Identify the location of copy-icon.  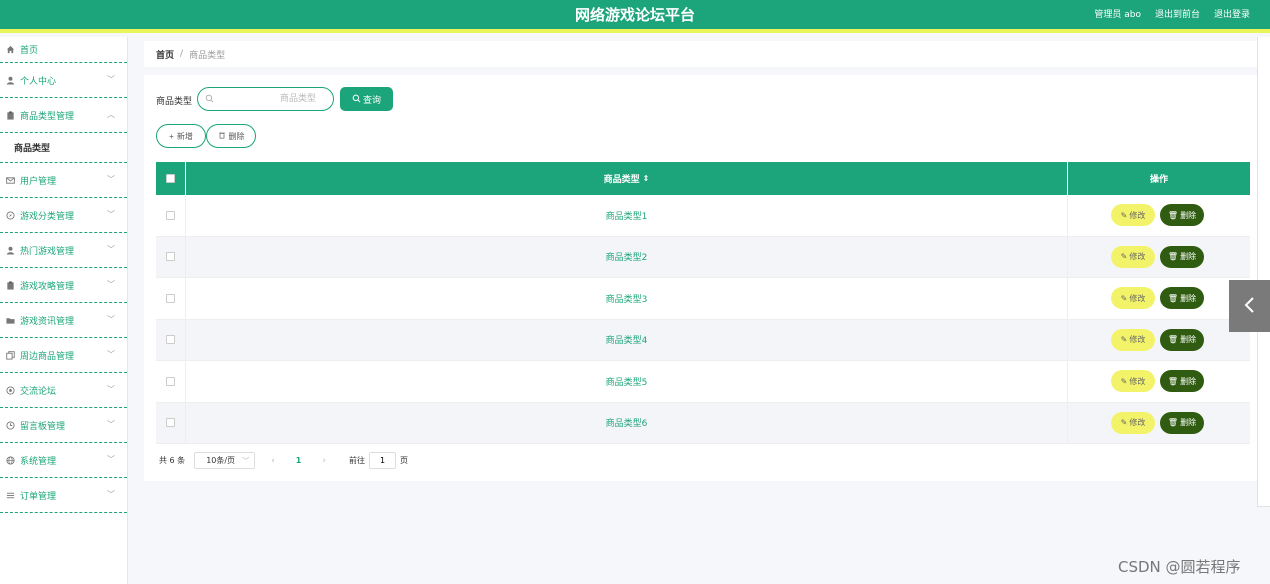
(10, 355).